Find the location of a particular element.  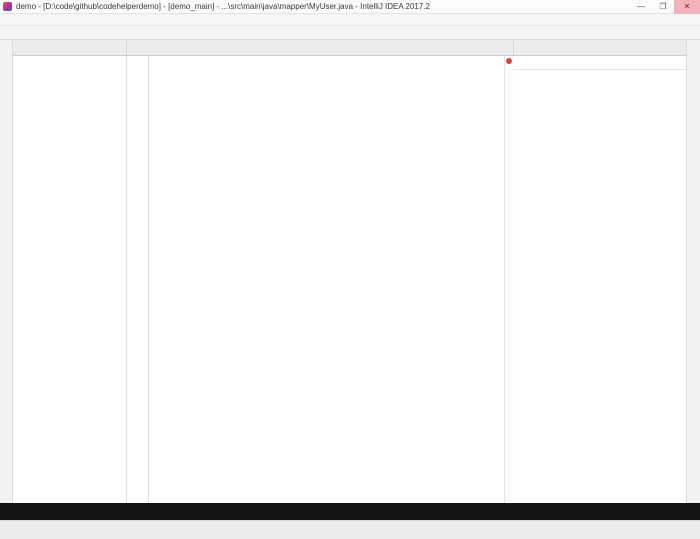

gradle-panel-header is located at coordinates (599, 47).